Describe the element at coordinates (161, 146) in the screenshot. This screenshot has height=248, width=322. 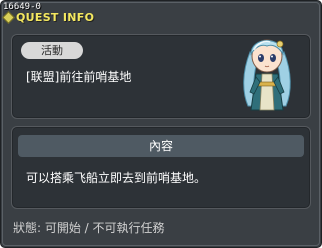
I see `content-header: 內容` at that location.